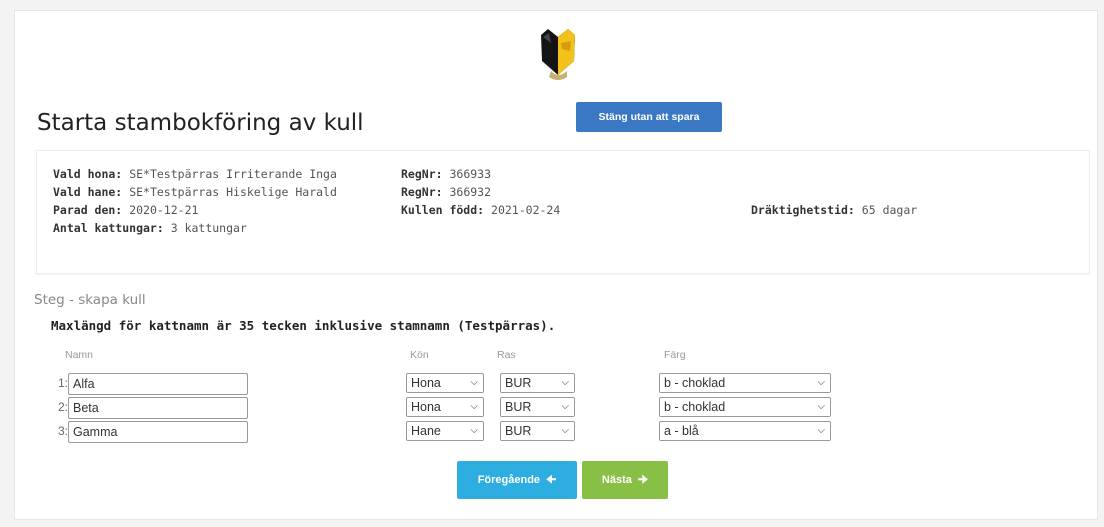  I want to click on column-breed-label: Ras, so click(506, 355).